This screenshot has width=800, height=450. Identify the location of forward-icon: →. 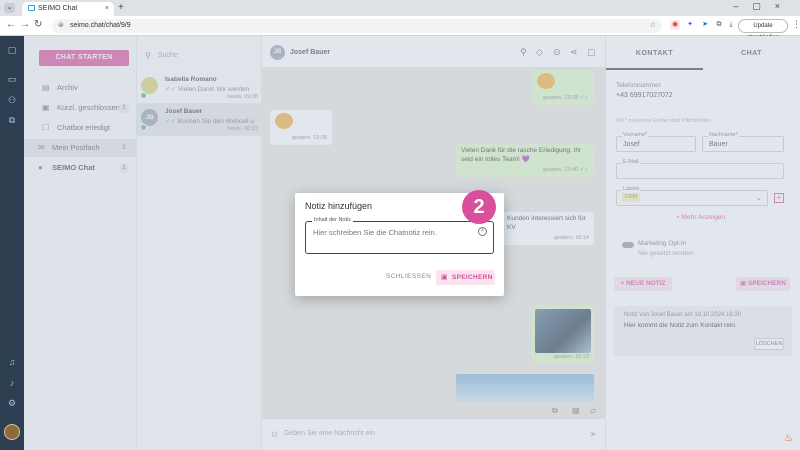
(25, 24).